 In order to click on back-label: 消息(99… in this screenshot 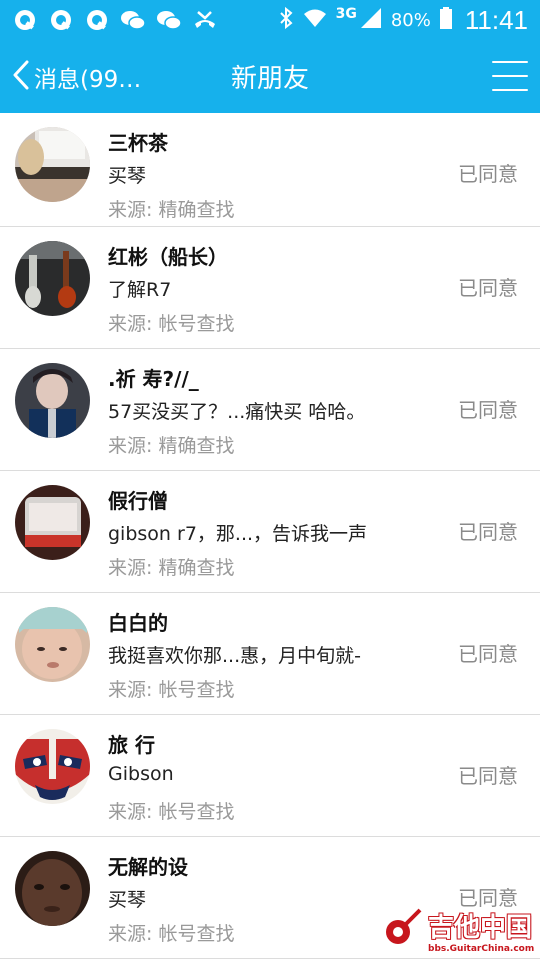, I will do `click(88, 79)`.